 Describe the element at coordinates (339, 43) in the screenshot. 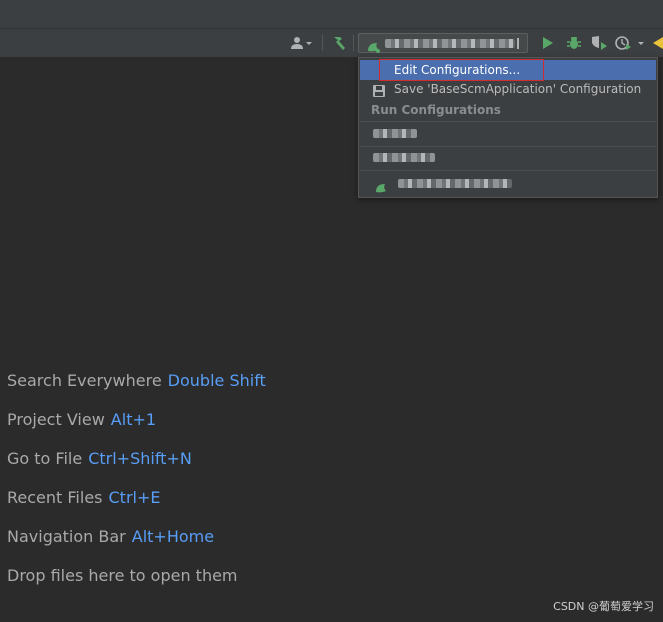

I see `build-hammer-icon` at that location.